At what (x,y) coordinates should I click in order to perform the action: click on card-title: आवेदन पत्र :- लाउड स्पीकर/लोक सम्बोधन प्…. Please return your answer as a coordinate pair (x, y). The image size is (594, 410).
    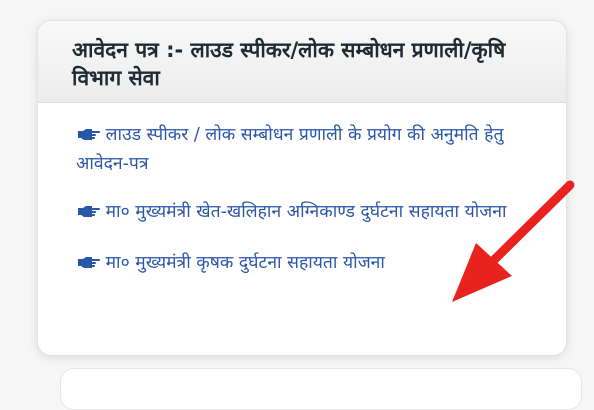
    Looking at the image, I should click on (289, 64).